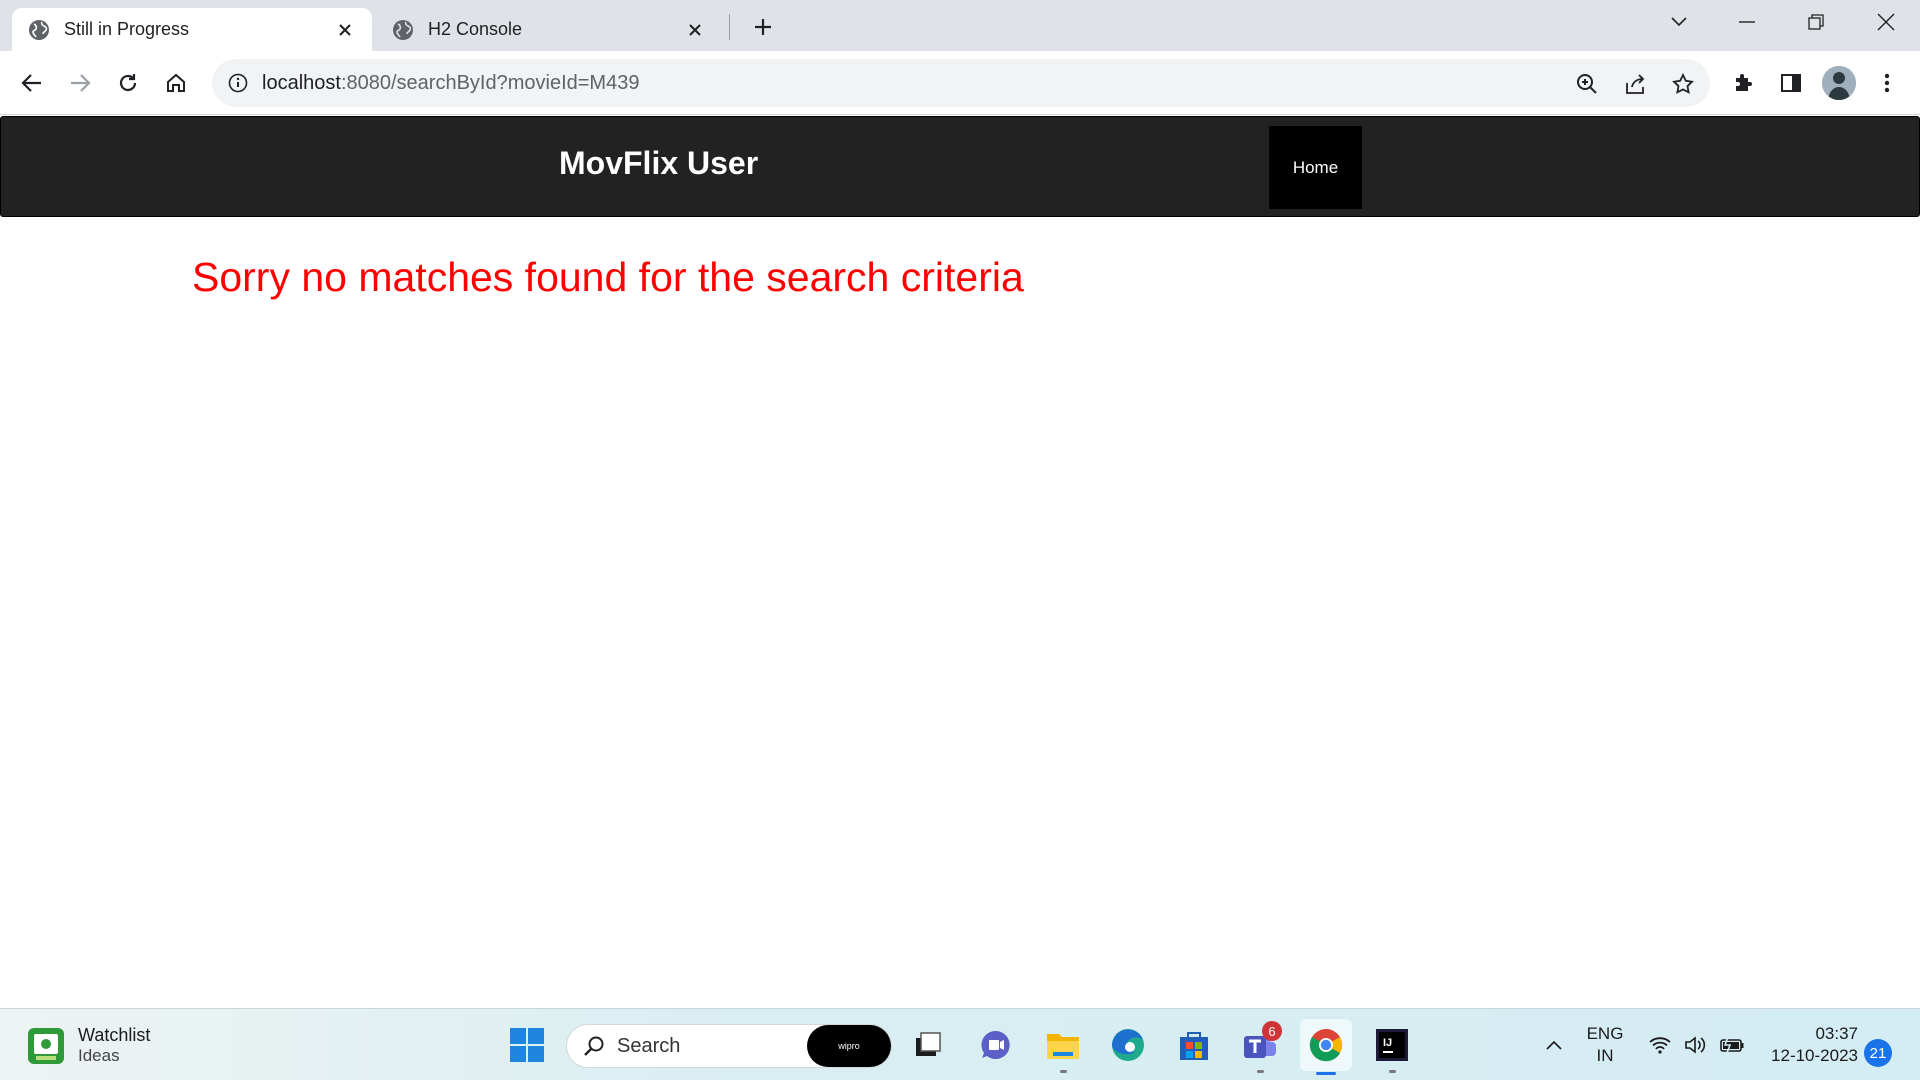 The width and height of the screenshot is (1920, 1080). I want to click on tab-title: H2 Console, so click(475, 29).